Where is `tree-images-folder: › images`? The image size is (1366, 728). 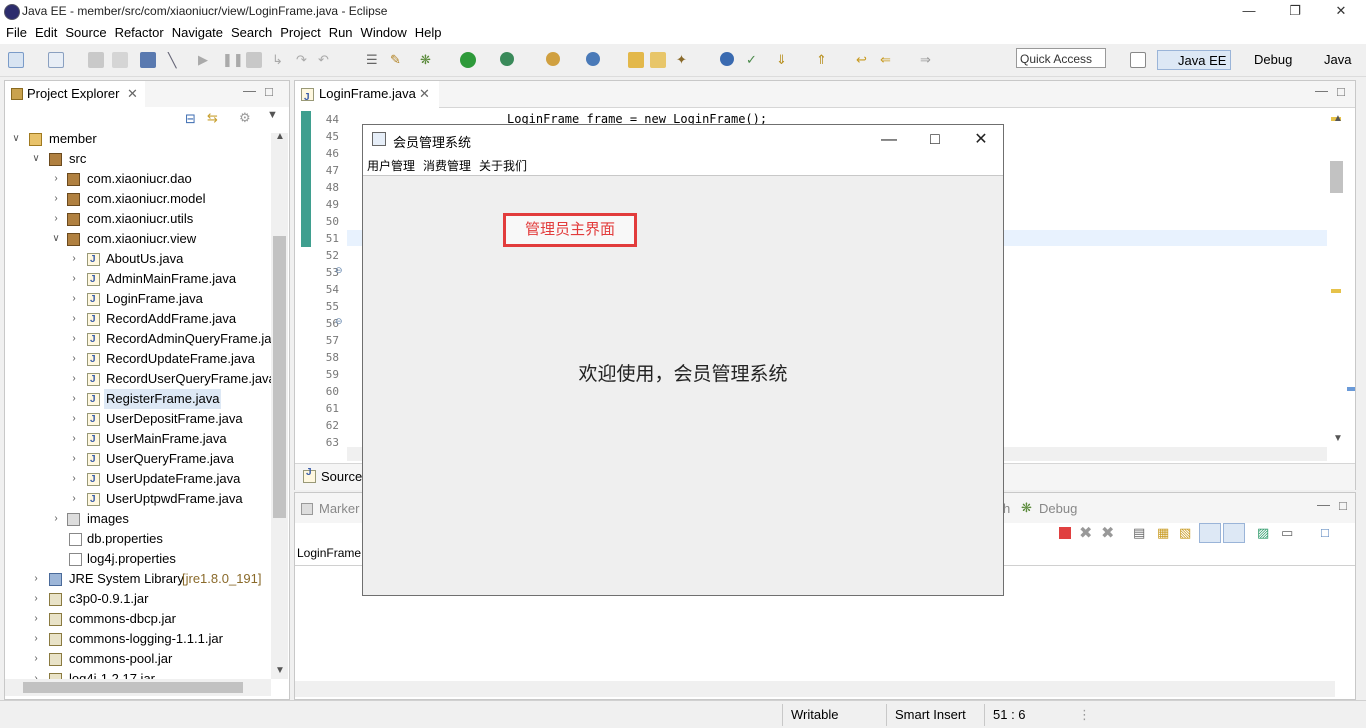
tree-images-folder: › images is located at coordinates (138, 519).